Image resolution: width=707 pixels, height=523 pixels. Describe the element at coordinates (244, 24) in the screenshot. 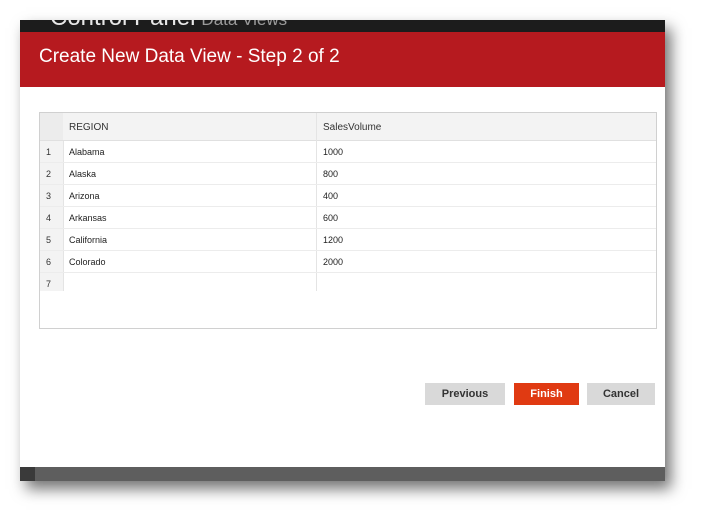

I see `background-app-subtitle: Data Views` at that location.